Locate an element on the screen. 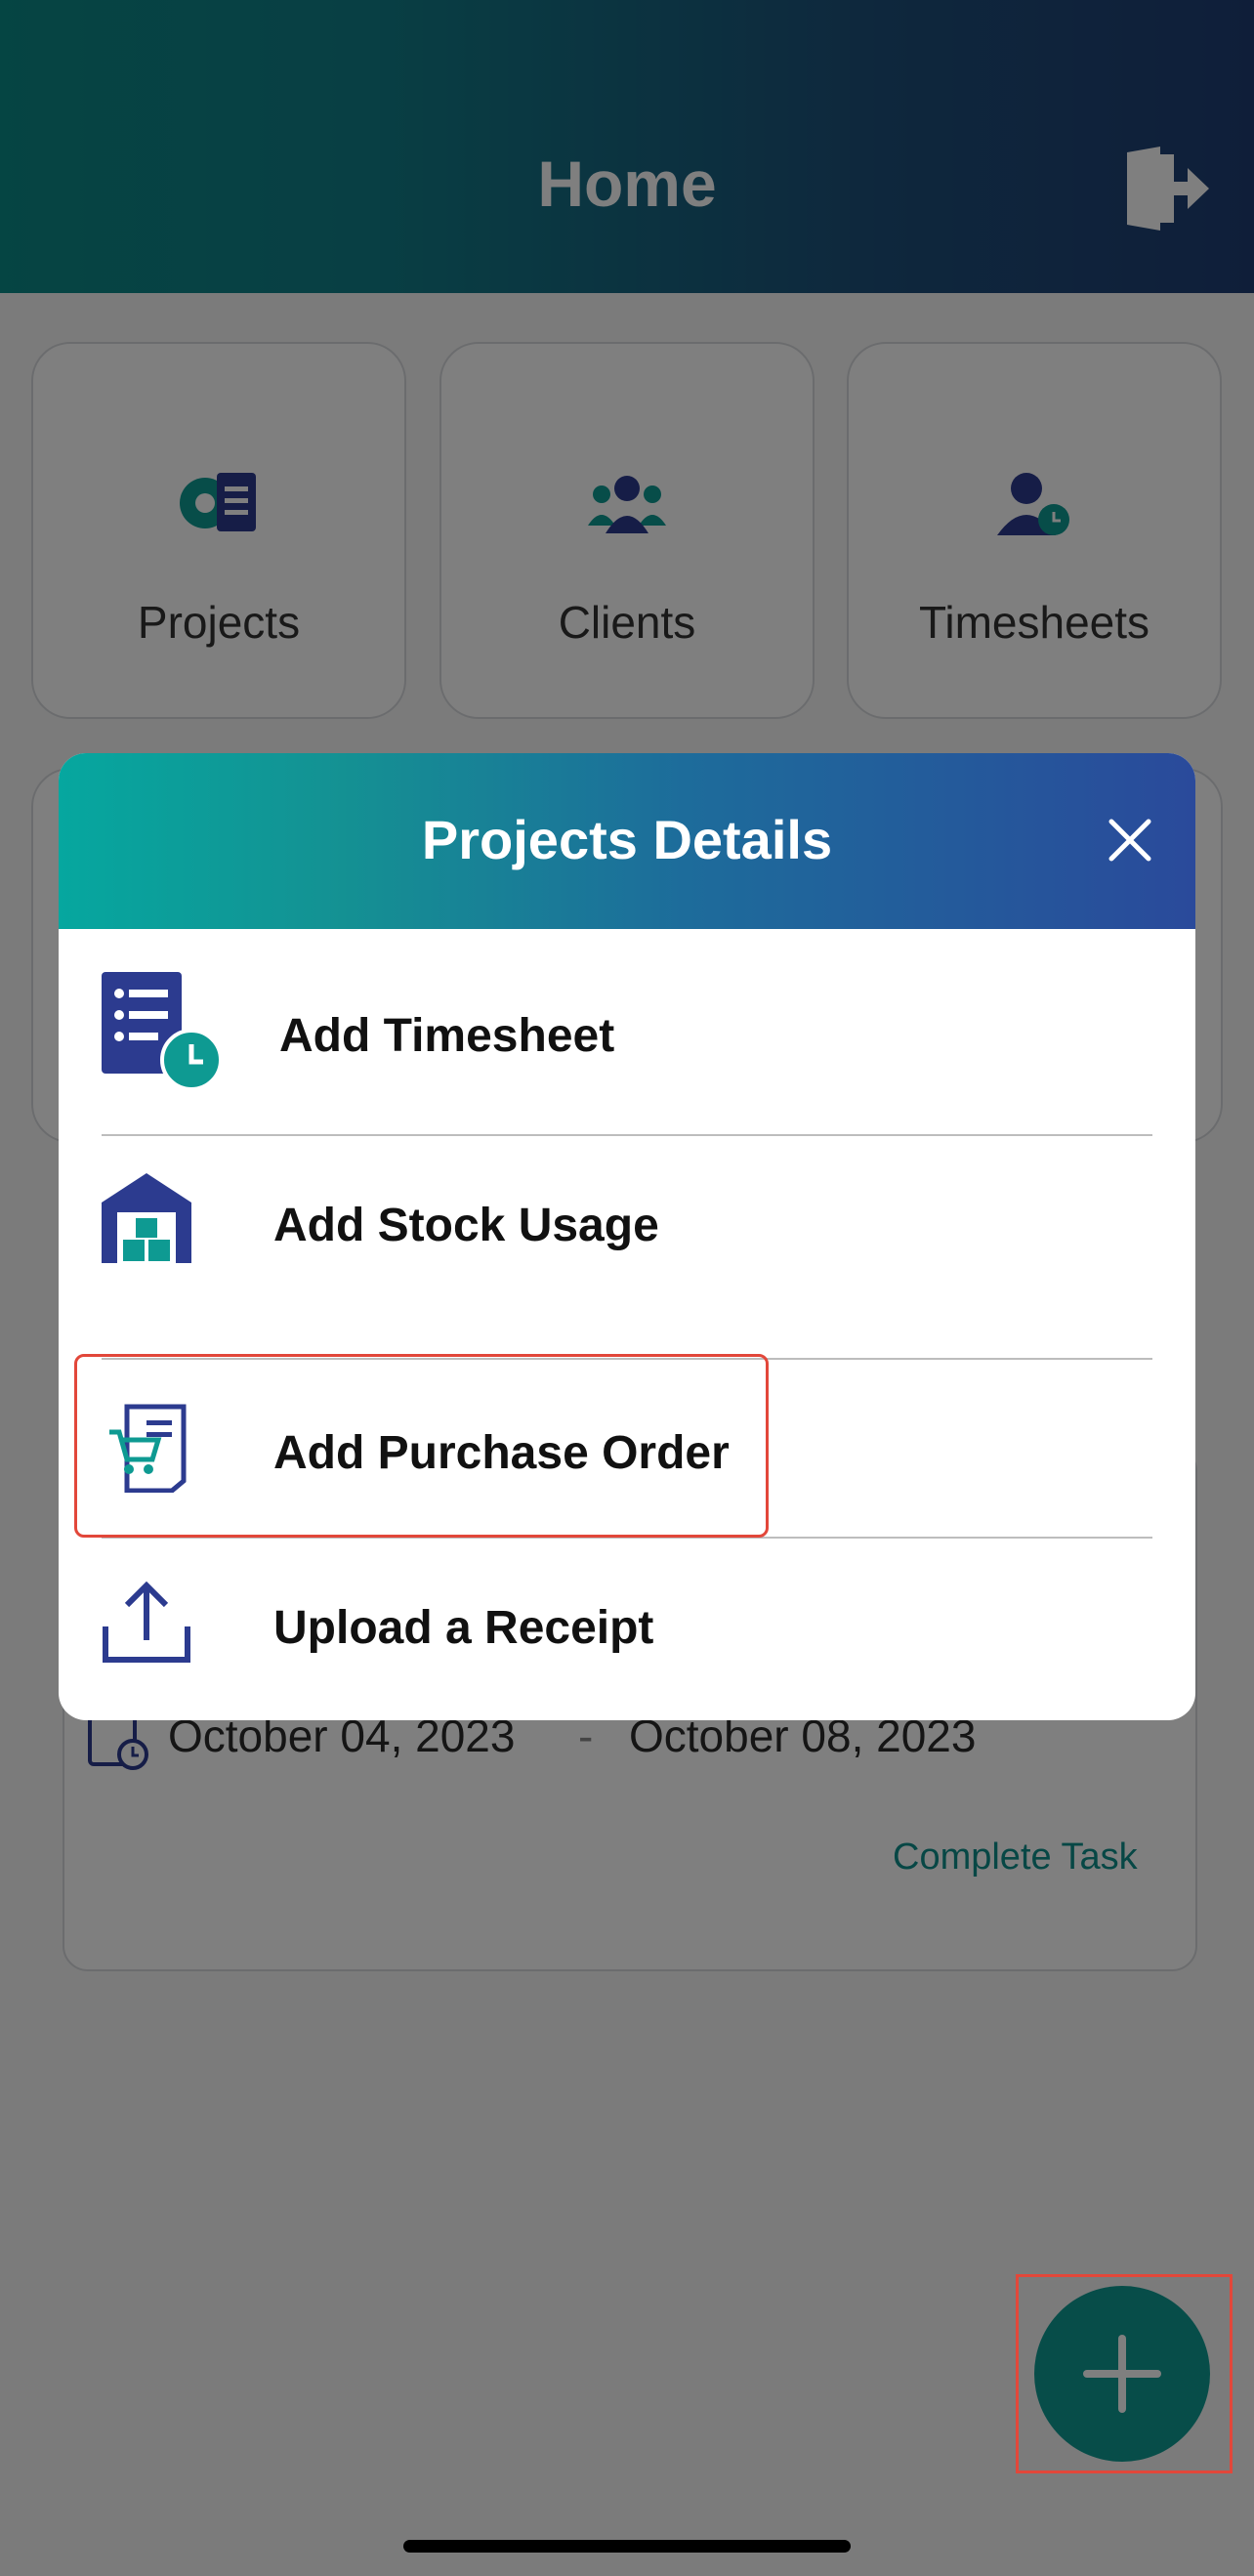  timesheet-document-clock-icon is located at coordinates (163, 1031).